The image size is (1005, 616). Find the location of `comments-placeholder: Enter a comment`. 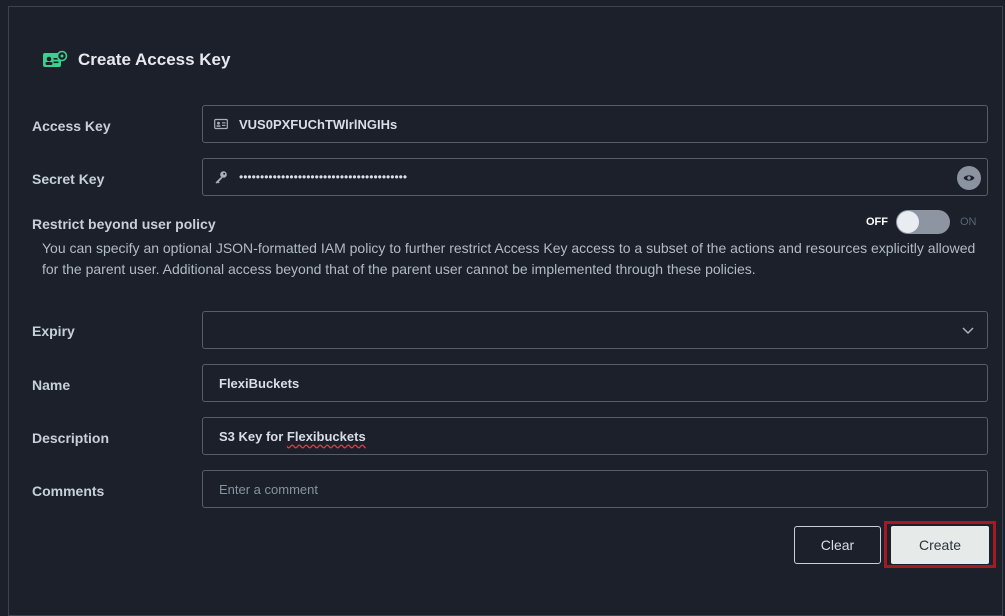

comments-placeholder: Enter a comment is located at coordinates (268, 489).